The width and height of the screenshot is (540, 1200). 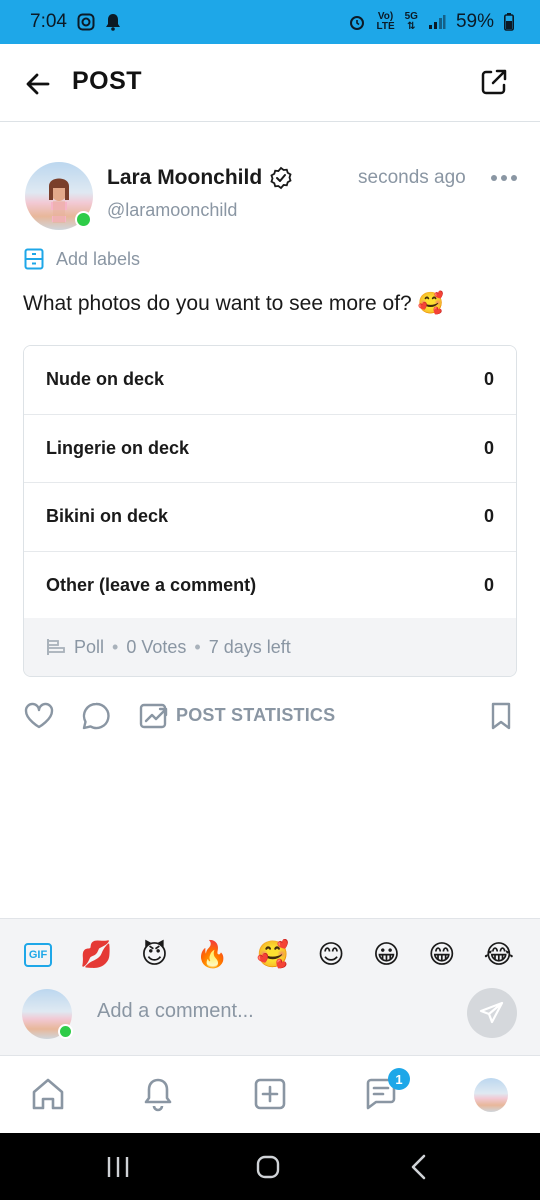 I want to click on emoji-devil: 😈, so click(x=154, y=955).